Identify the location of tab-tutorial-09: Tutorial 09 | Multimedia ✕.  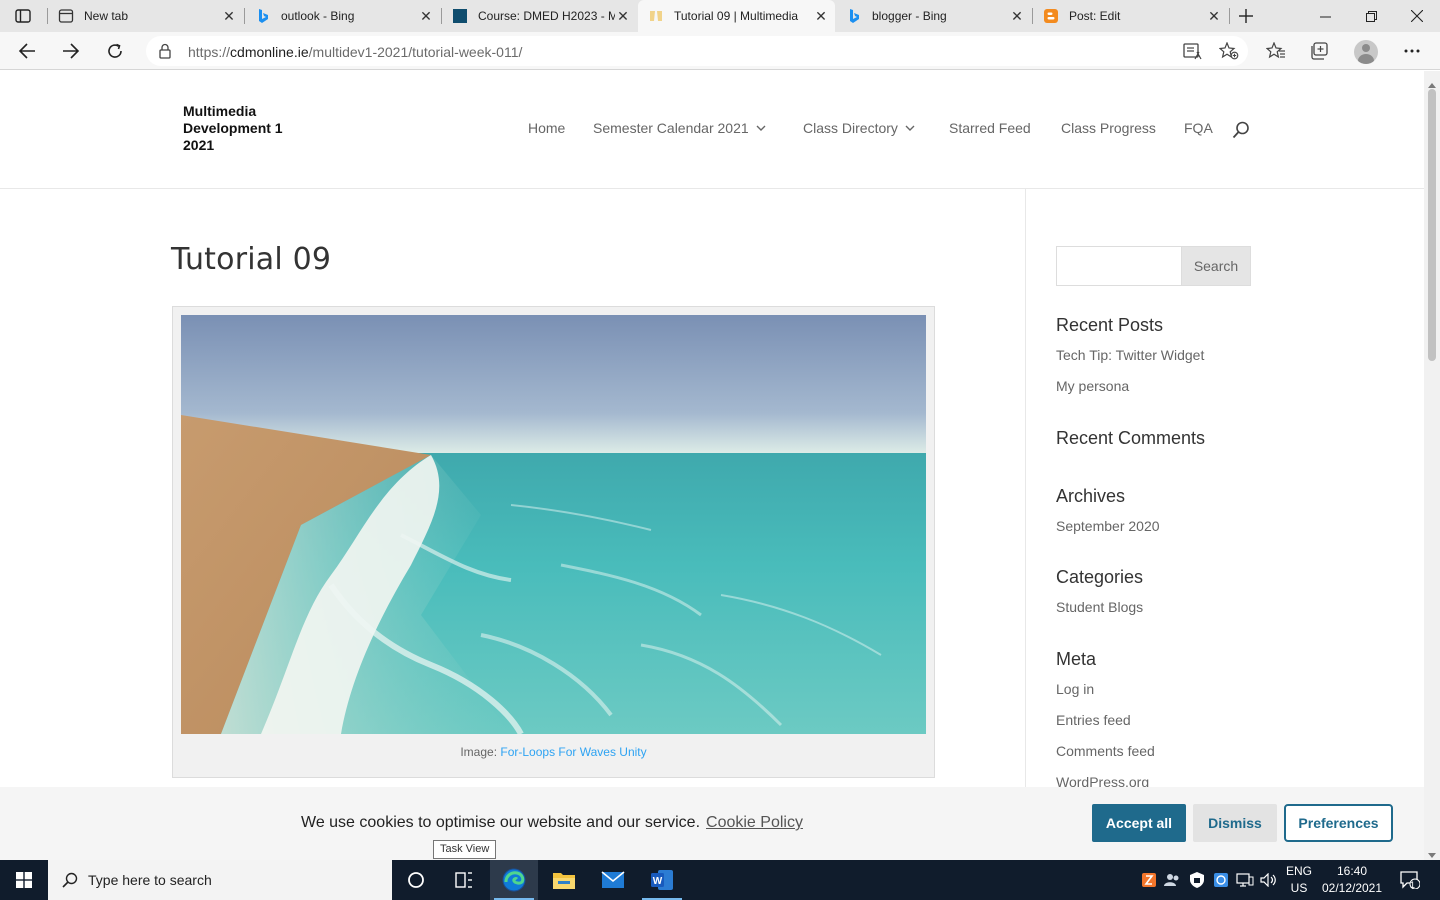
(736, 16).